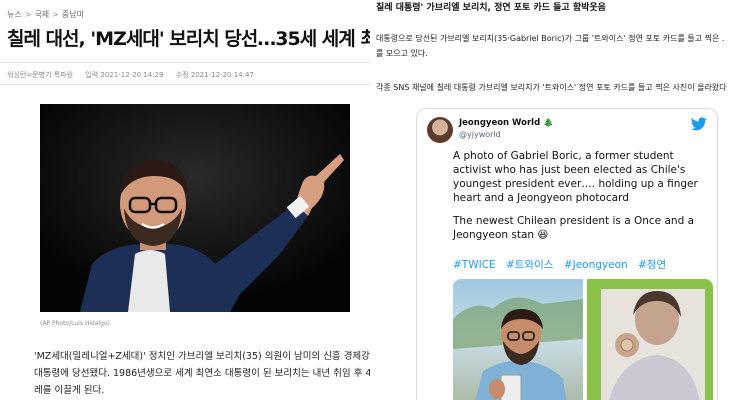 The image size is (750, 400). I want to click on breadcrumb-latin-america: 중남미, so click(73, 14).